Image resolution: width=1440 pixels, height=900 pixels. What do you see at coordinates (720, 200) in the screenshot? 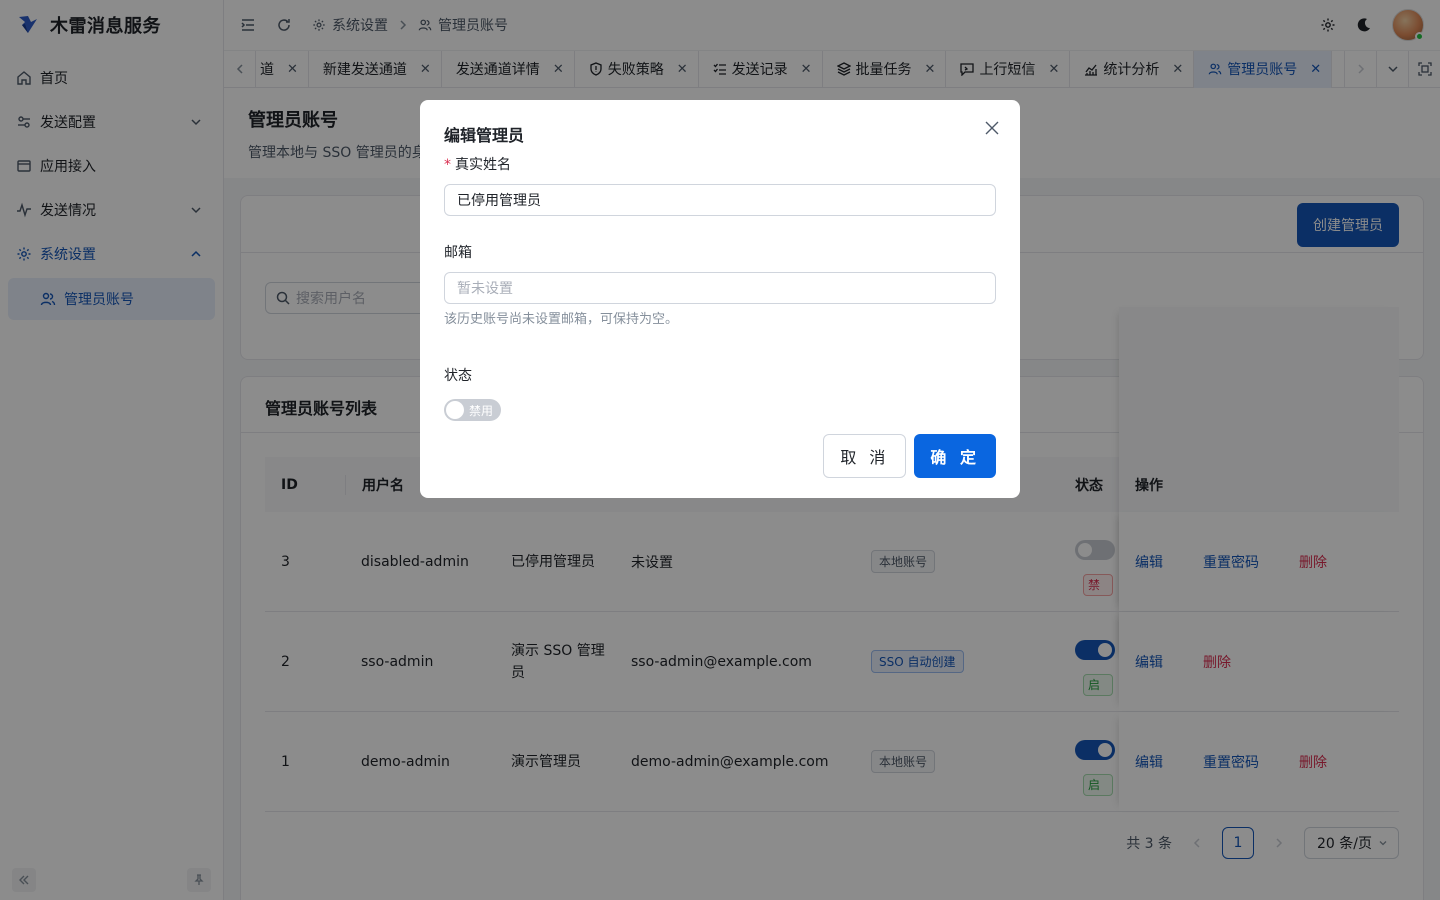
I see `real-name-input: 已停用管理员` at bounding box center [720, 200].